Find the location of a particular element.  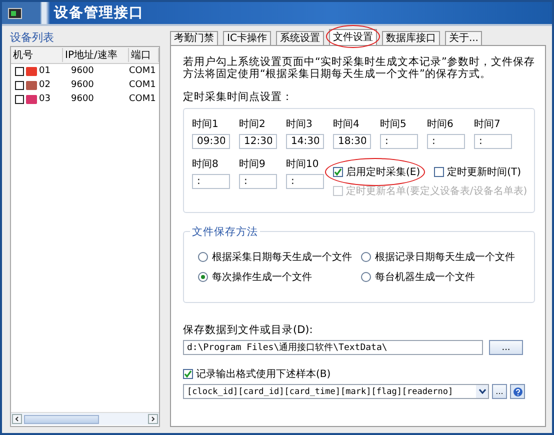

time-field: 18:30 is located at coordinates (352, 141).